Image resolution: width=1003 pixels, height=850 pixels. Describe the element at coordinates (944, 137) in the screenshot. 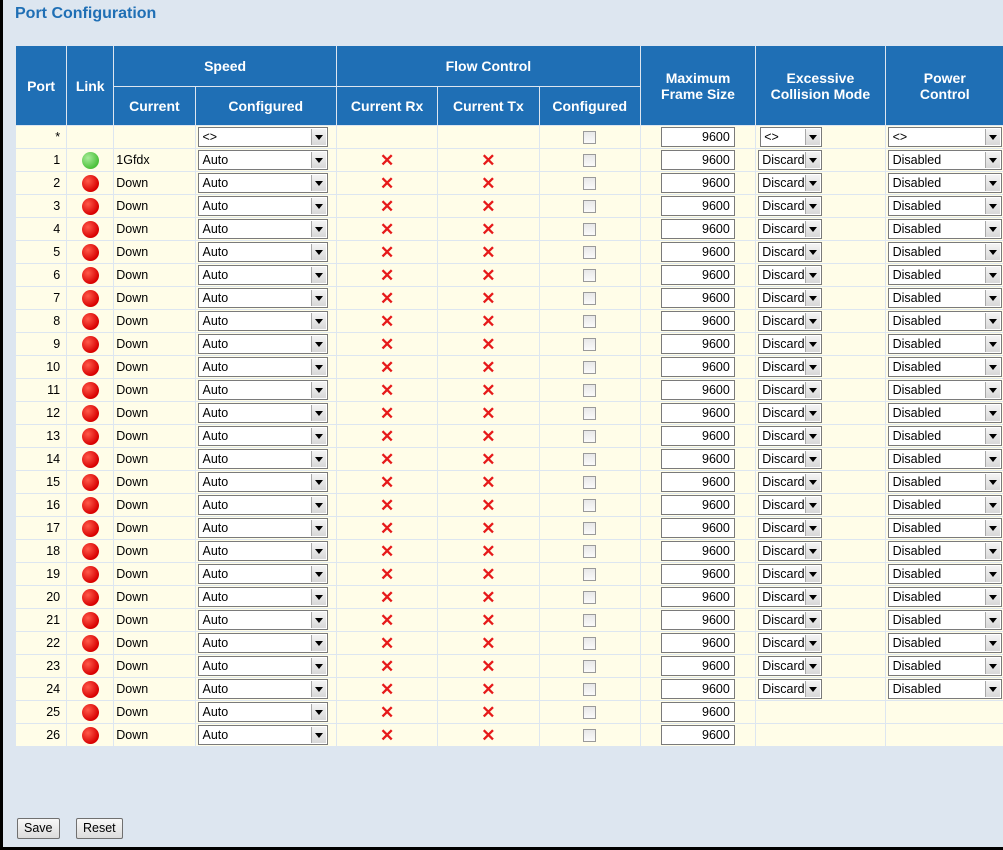

I see `power-select-all: <>` at that location.